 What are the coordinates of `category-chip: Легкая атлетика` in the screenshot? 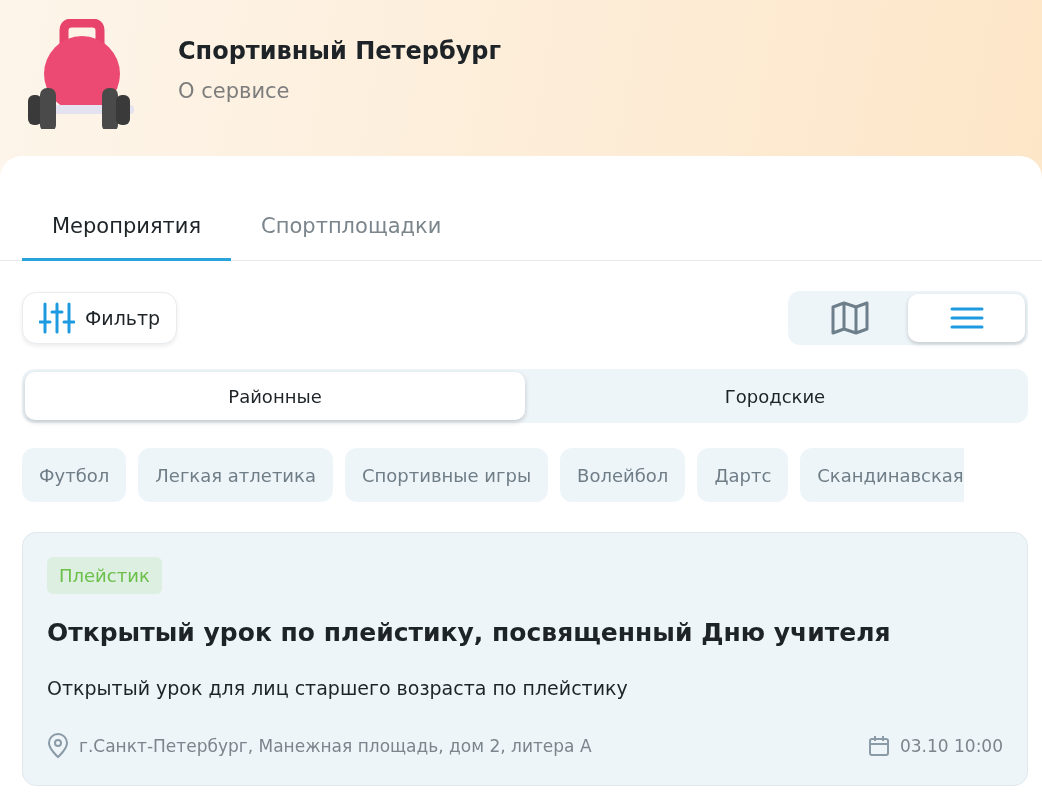 It's located at (235, 475).